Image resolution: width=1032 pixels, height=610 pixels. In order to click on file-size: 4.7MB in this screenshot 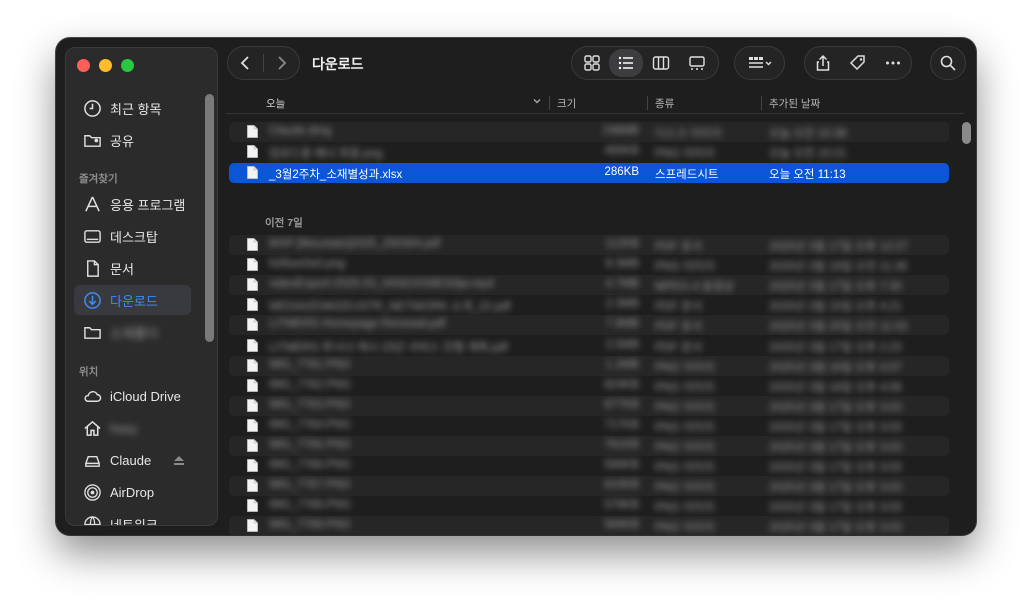, I will do `click(622, 284)`.